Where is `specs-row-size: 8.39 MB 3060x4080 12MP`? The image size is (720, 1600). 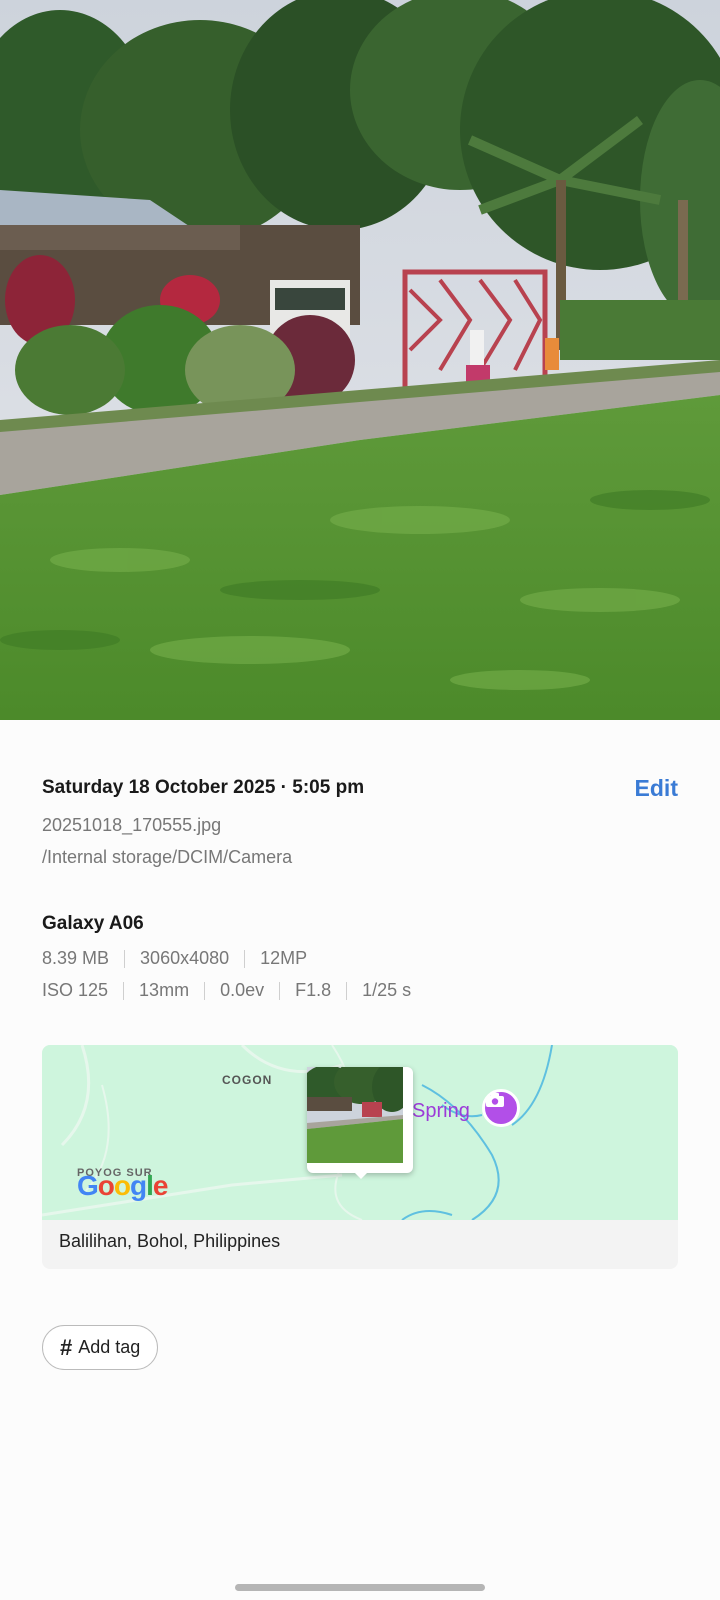
specs-row-size: 8.39 MB 3060x4080 12MP is located at coordinates (174, 958).